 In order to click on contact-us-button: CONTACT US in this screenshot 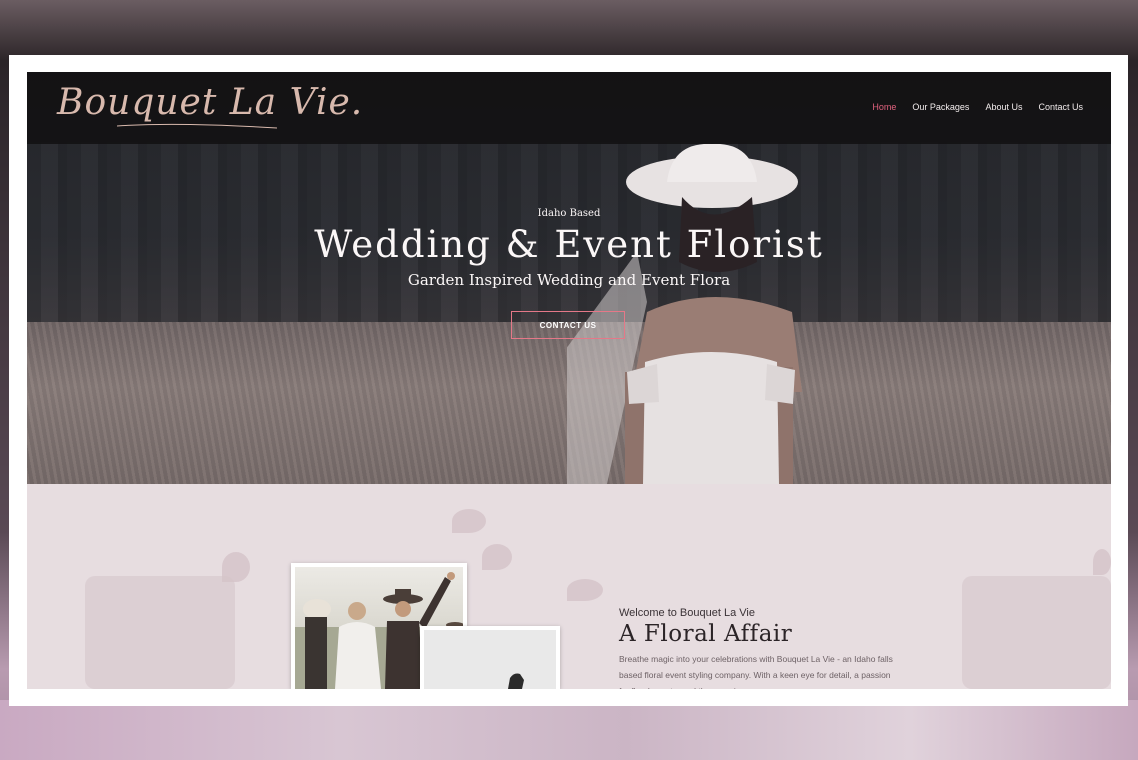, I will do `click(568, 325)`.